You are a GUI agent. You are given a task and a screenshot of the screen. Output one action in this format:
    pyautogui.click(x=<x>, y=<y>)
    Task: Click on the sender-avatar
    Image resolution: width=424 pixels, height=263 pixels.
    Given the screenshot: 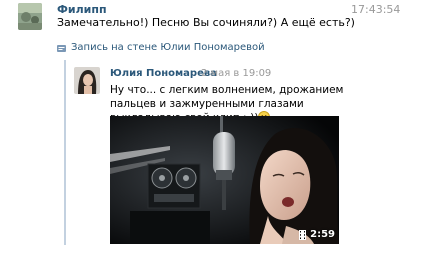 What is the action you would take?
    pyautogui.click(x=30, y=16)
    